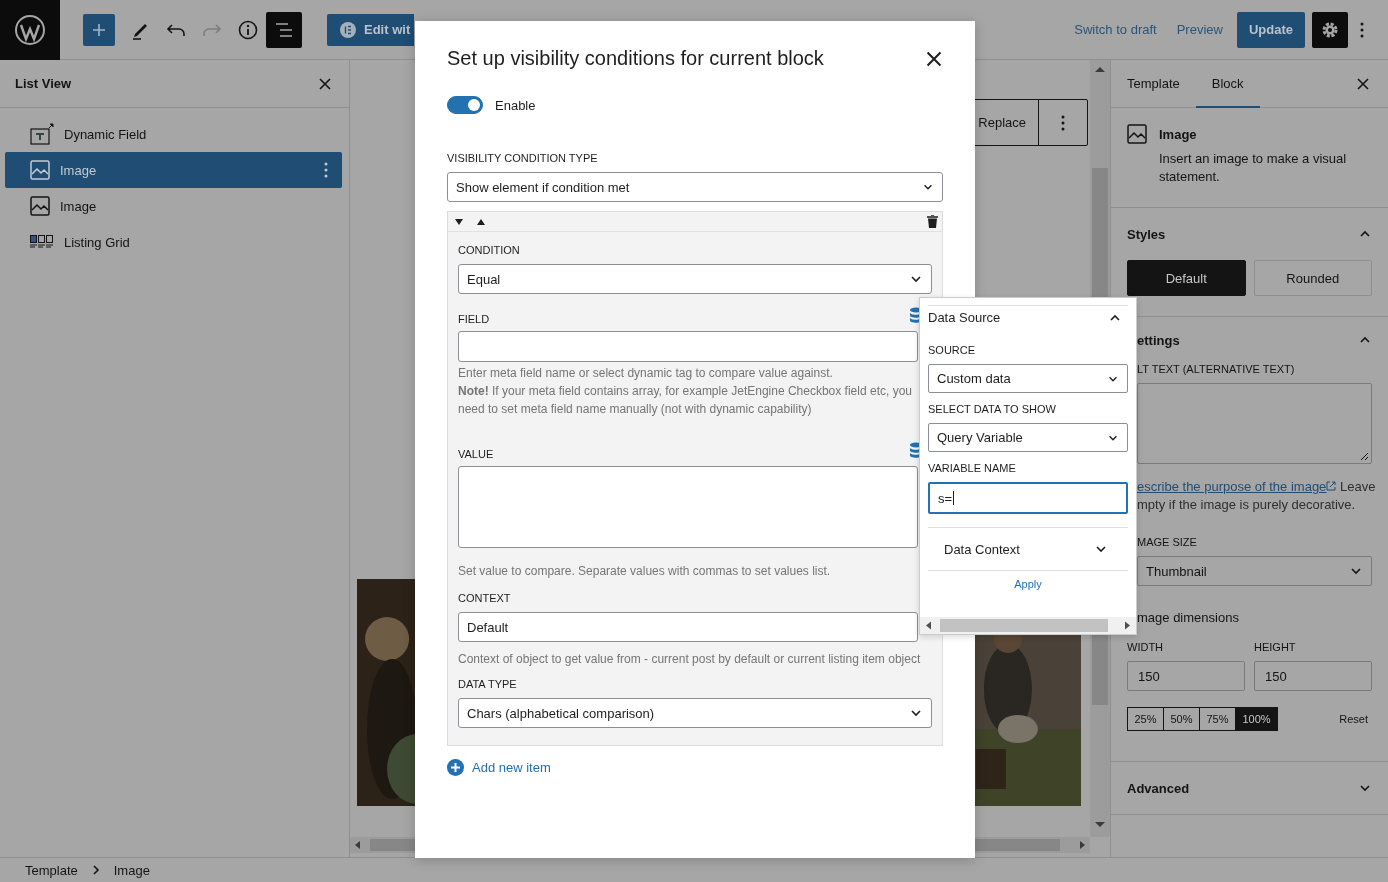 This screenshot has height=882, width=1388. I want to click on breadcrumb-item: Image, so click(131, 870).